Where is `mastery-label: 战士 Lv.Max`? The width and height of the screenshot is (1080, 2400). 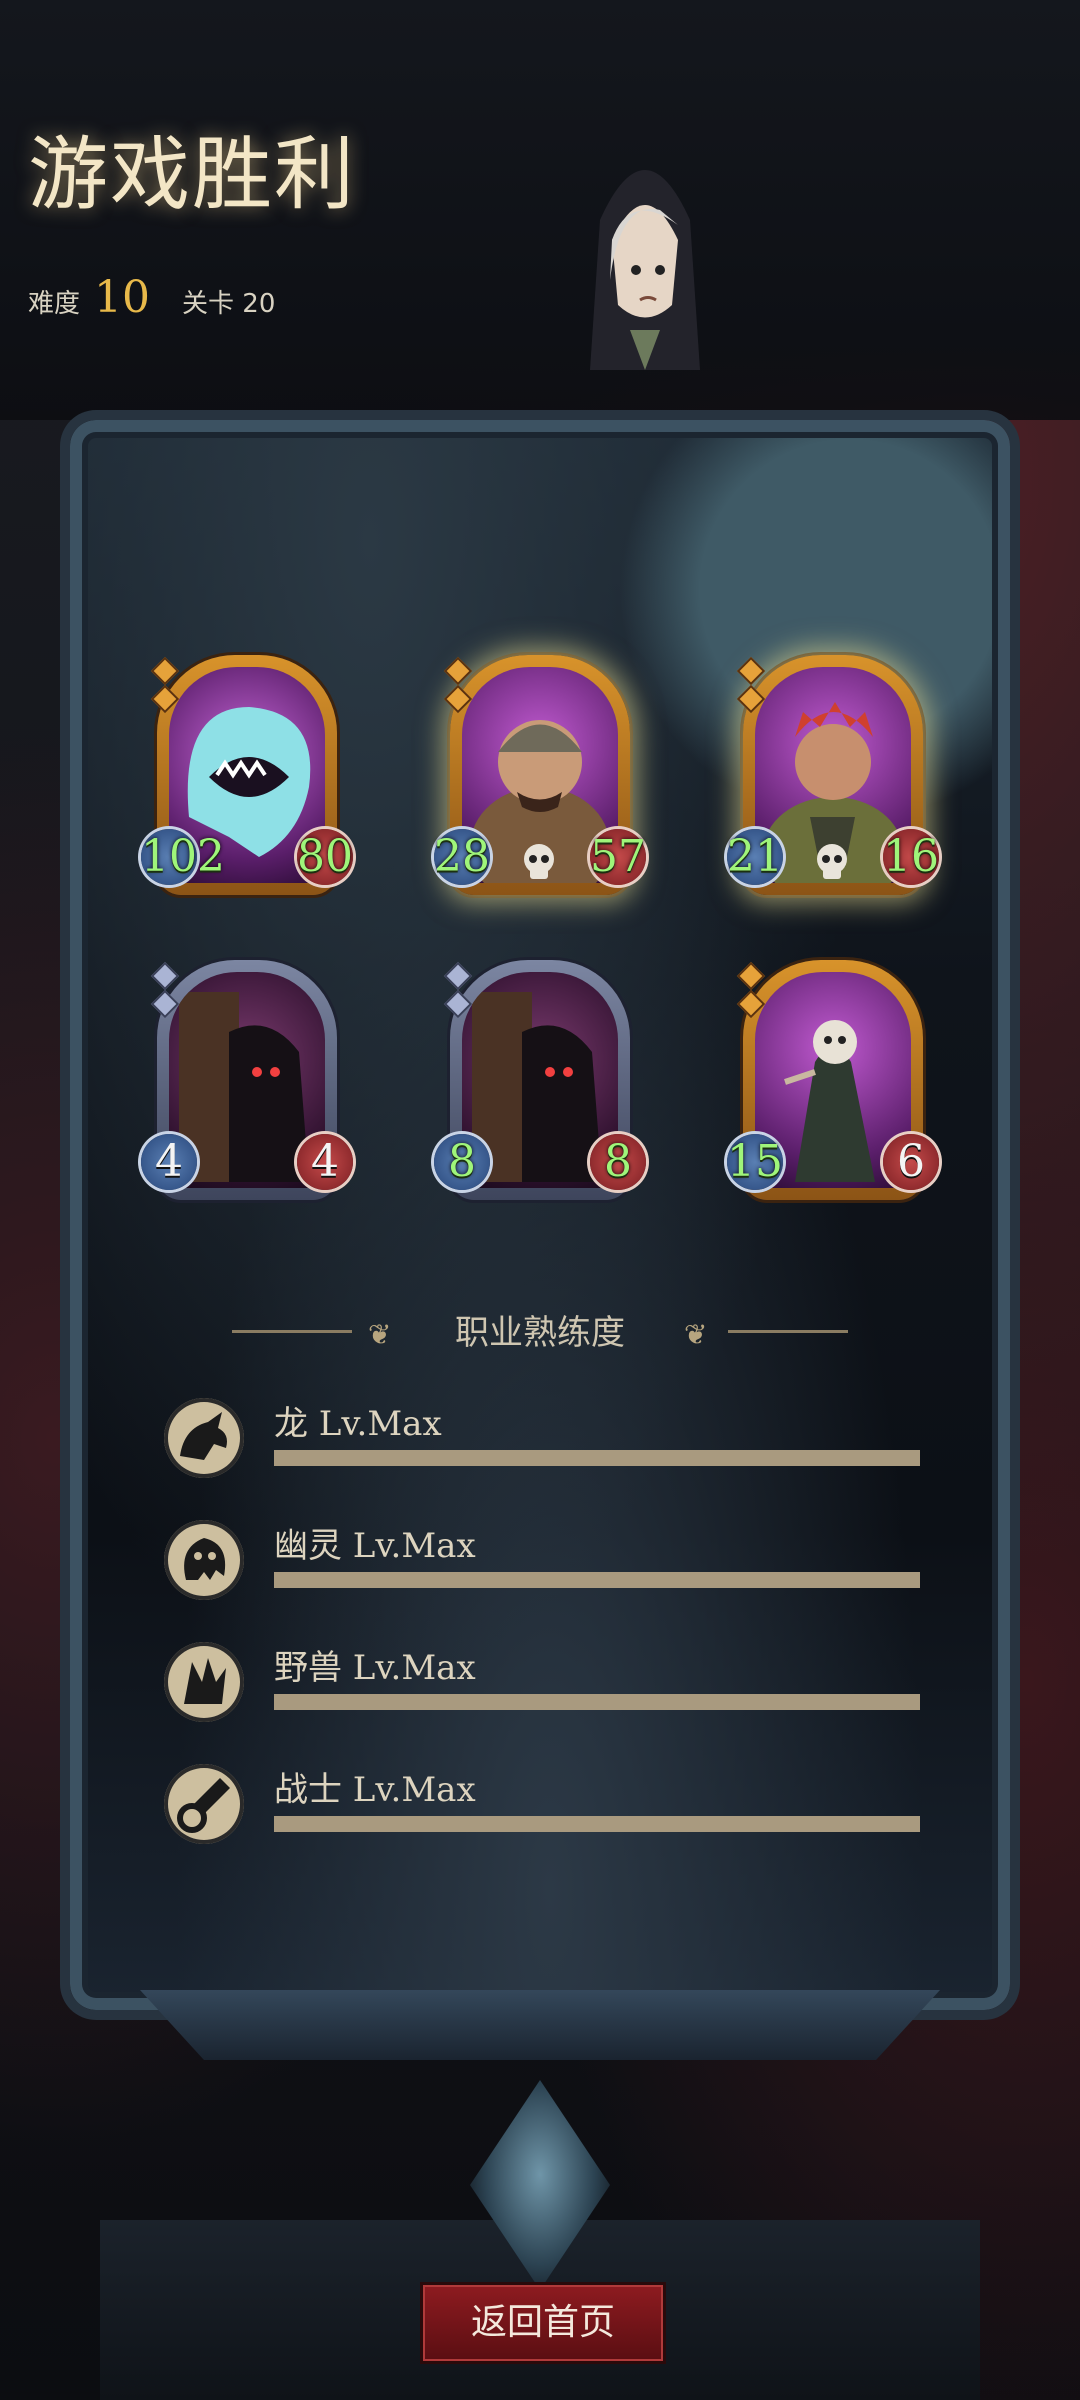
mastery-label: 战士 Lv.Max is located at coordinates (375, 1790).